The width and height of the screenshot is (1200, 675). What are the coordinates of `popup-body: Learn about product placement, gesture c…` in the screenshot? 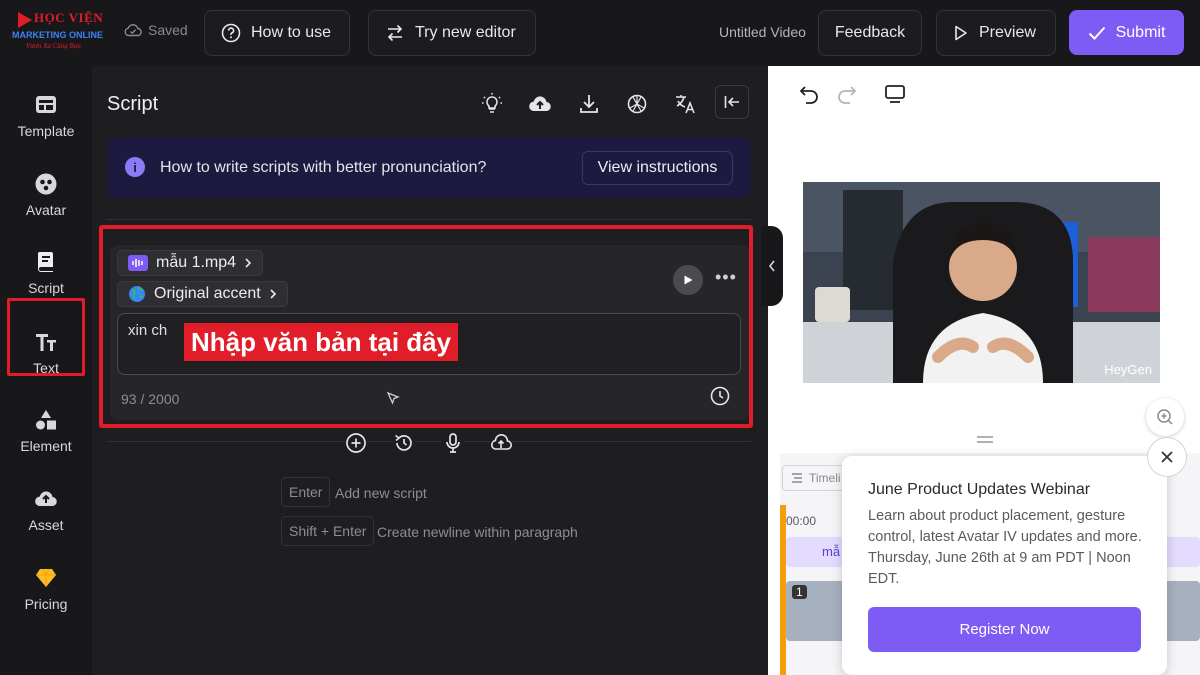 It's located at (1005, 547).